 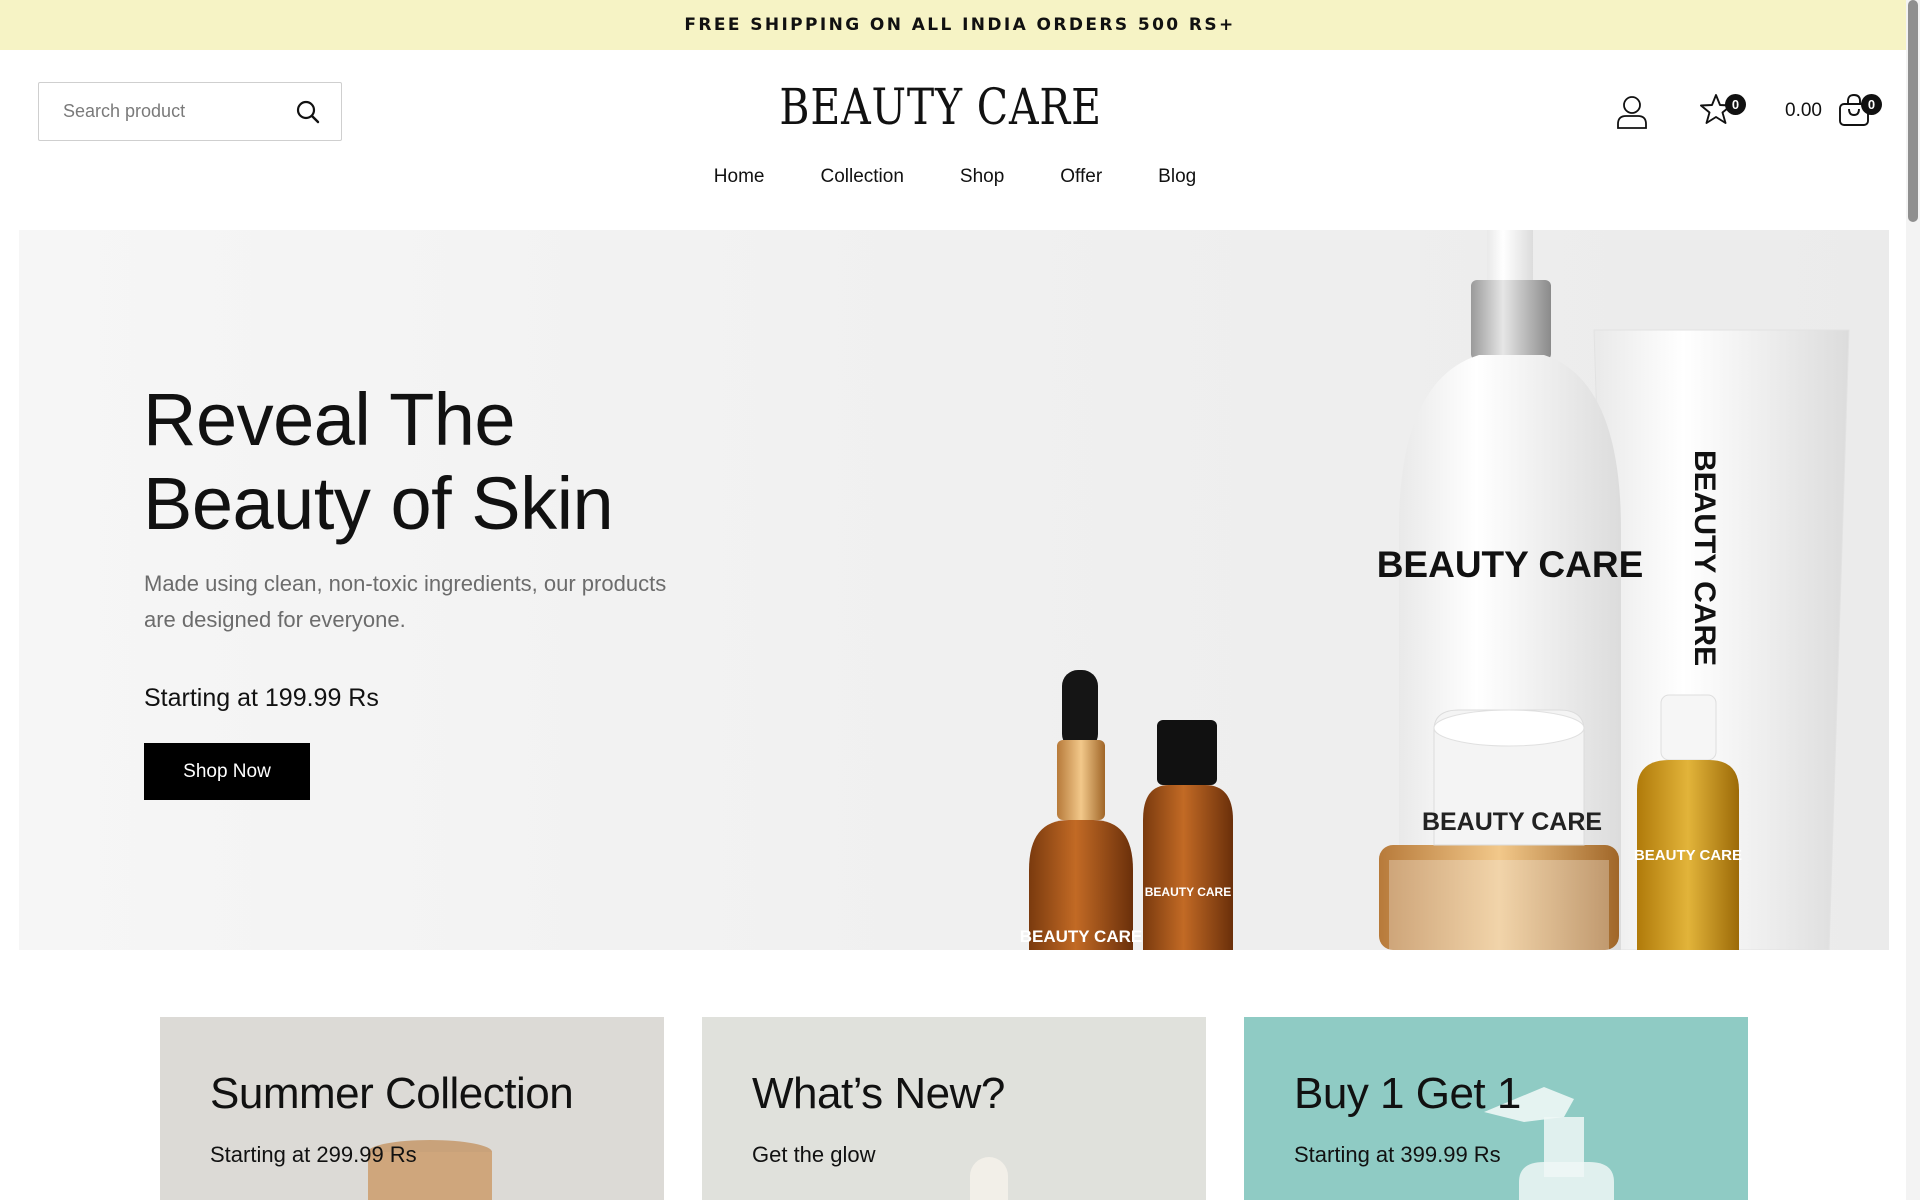 I want to click on promo-card-bogo: Buy 1 Get 1 Starting at 399.99 Rs, so click(x=1496, y=1108).